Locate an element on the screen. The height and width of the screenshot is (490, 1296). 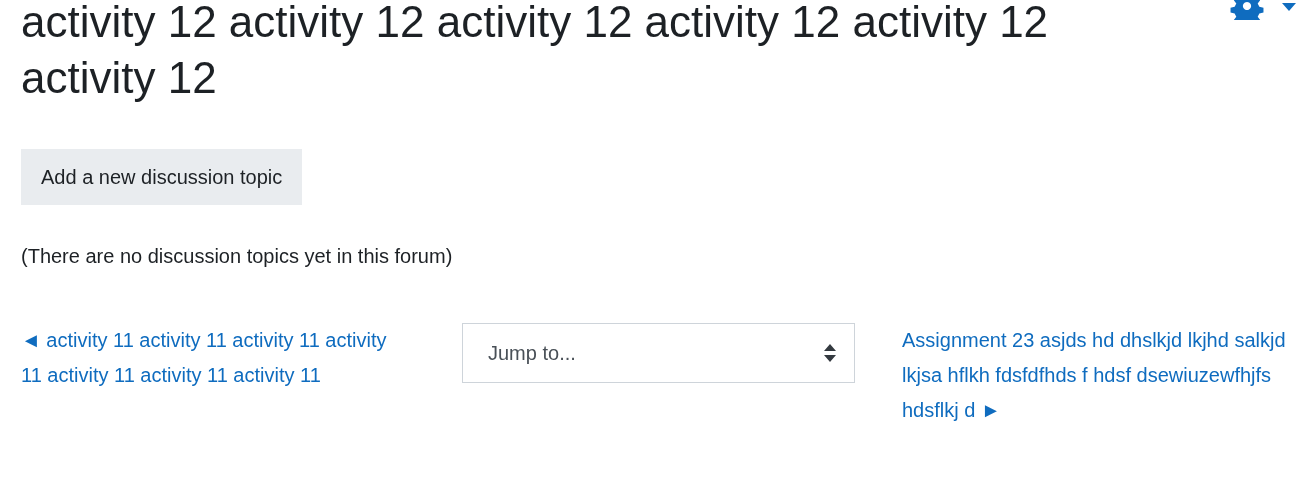
empty-message: (There are no discussion topics yet in this forum) is located at coordinates (237, 256).